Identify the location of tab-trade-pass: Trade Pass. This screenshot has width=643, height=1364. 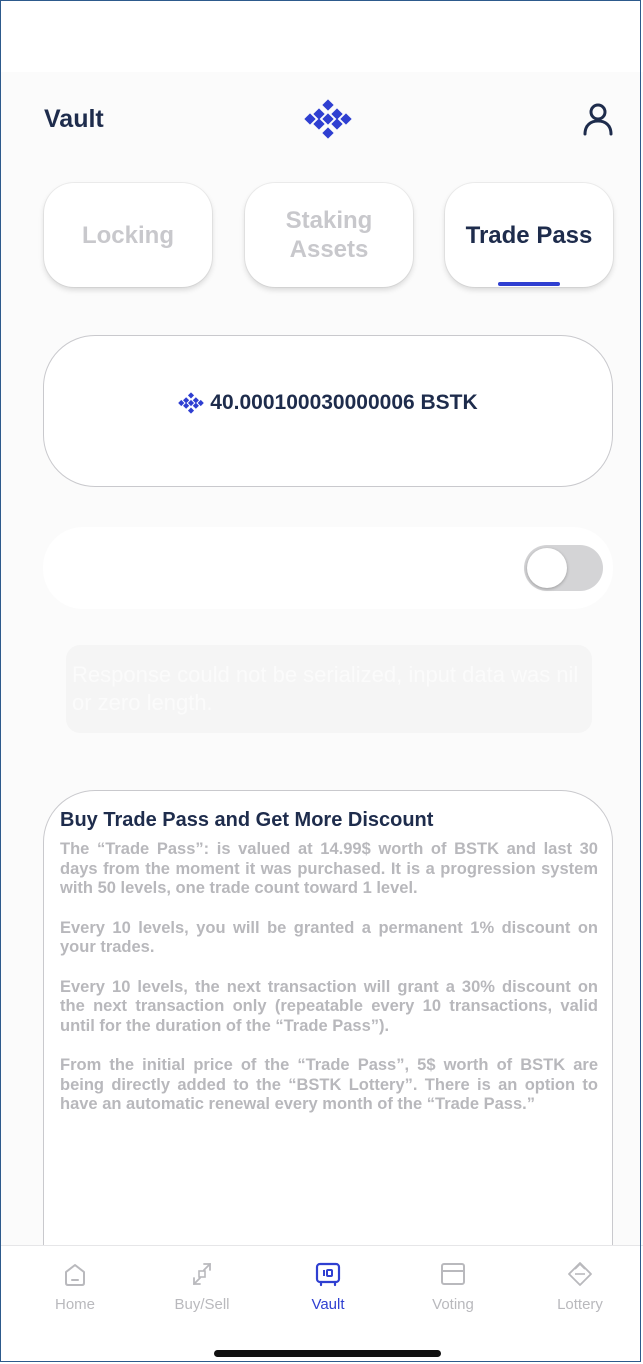
(529, 235).